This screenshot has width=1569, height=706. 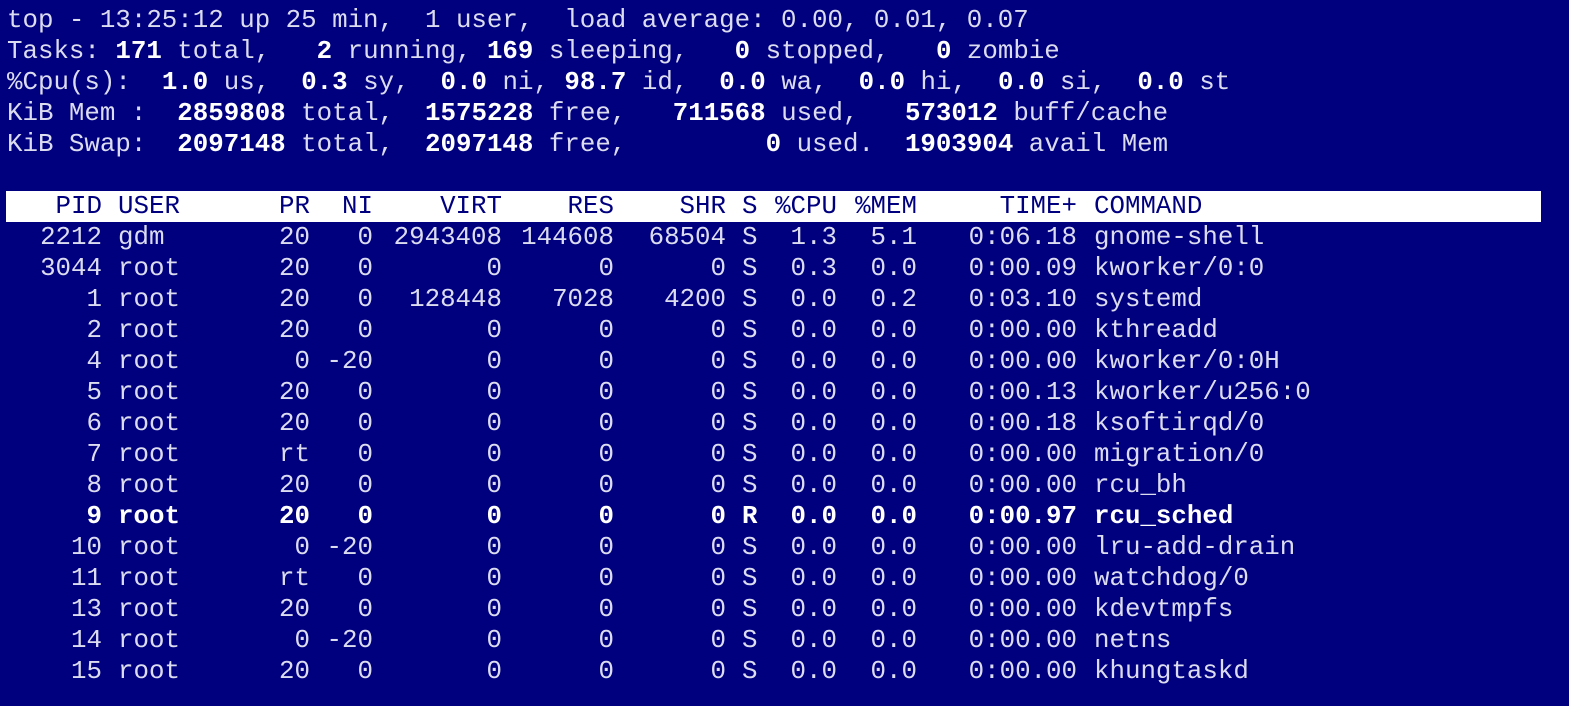 What do you see at coordinates (1156, 330) in the screenshot?
I see `process-command: kthreadd` at bounding box center [1156, 330].